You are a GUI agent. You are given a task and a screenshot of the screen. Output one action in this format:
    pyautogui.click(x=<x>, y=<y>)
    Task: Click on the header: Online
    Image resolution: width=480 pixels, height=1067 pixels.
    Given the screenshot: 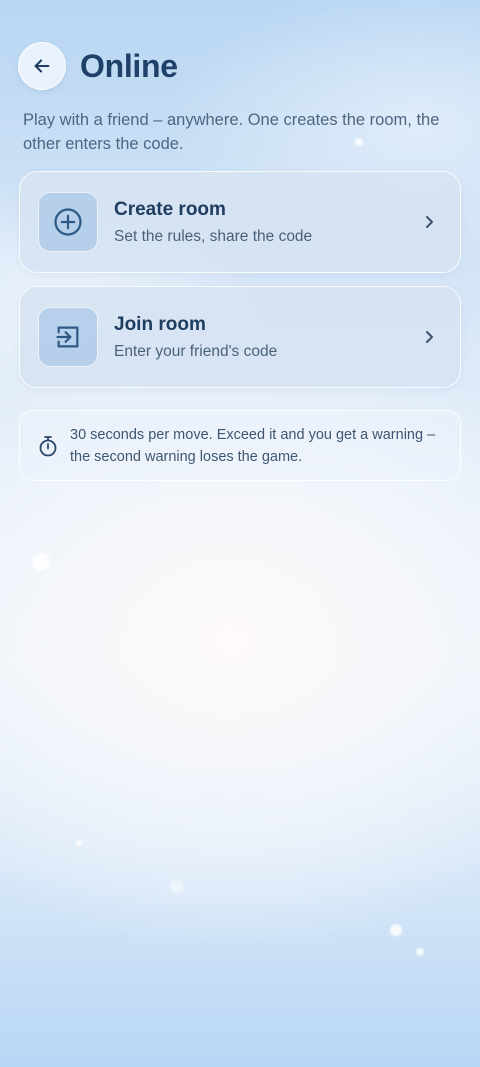 What is the action you would take?
    pyautogui.click(x=98, y=66)
    